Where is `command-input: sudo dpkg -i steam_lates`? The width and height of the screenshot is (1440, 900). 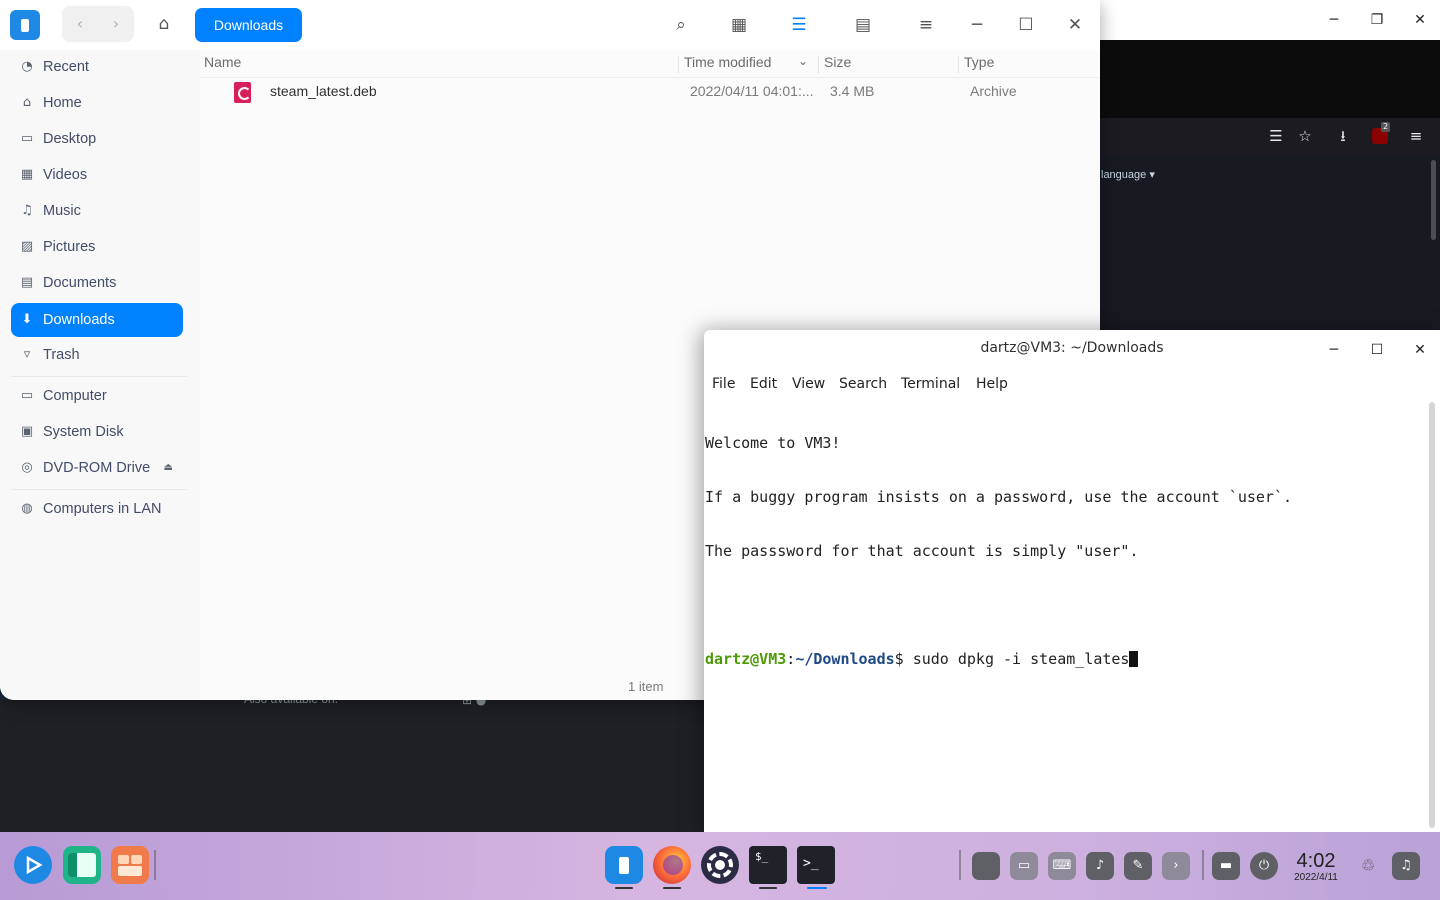
command-input: sudo dpkg -i steam_lates is located at coordinates (1021, 659).